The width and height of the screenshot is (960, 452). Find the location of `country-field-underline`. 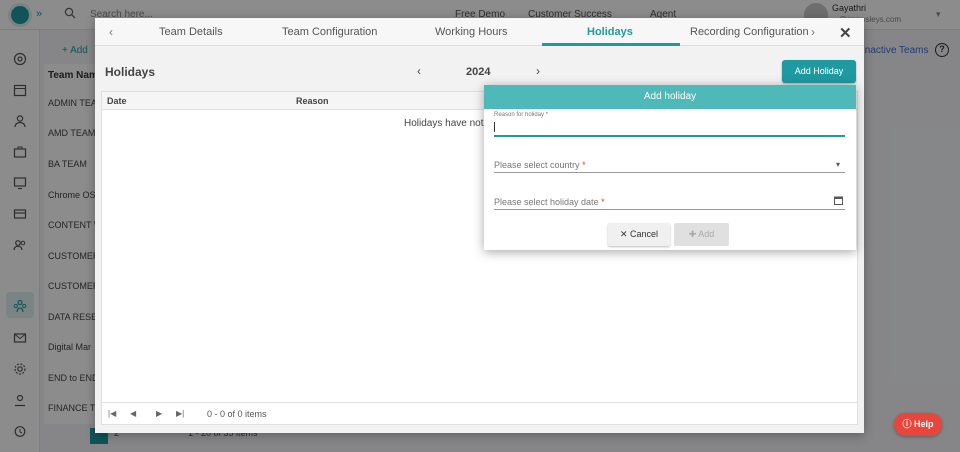

country-field-underline is located at coordinates (669, 172).